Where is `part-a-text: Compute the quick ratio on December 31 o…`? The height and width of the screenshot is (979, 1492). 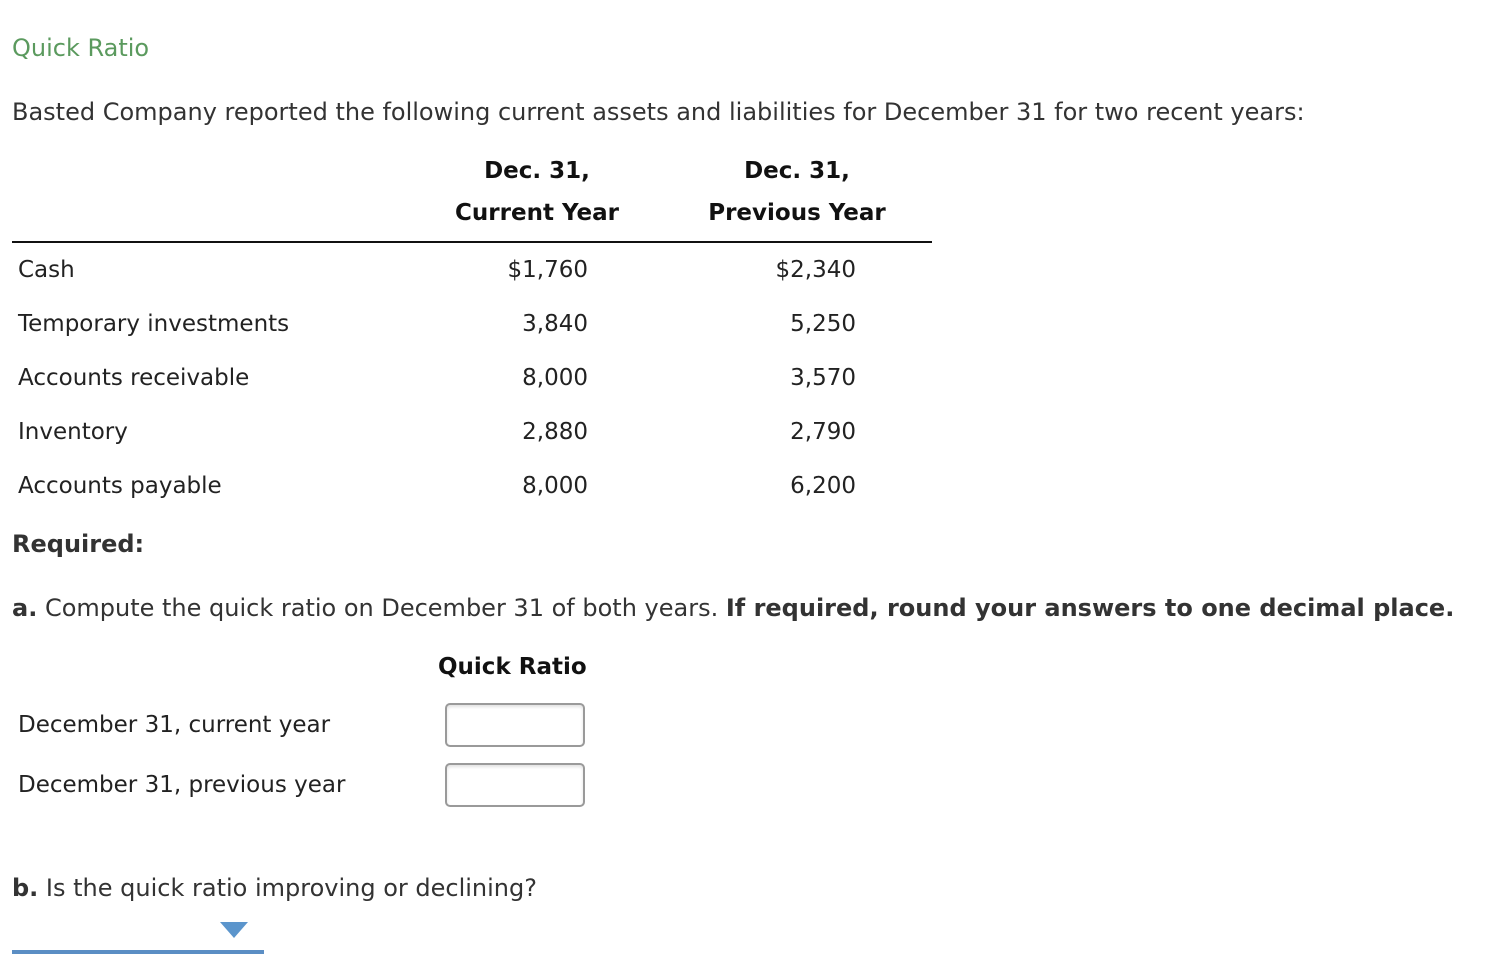
part-a-text: Compute the quick ratio on December 31 o… is located at coordinates (381, 608).